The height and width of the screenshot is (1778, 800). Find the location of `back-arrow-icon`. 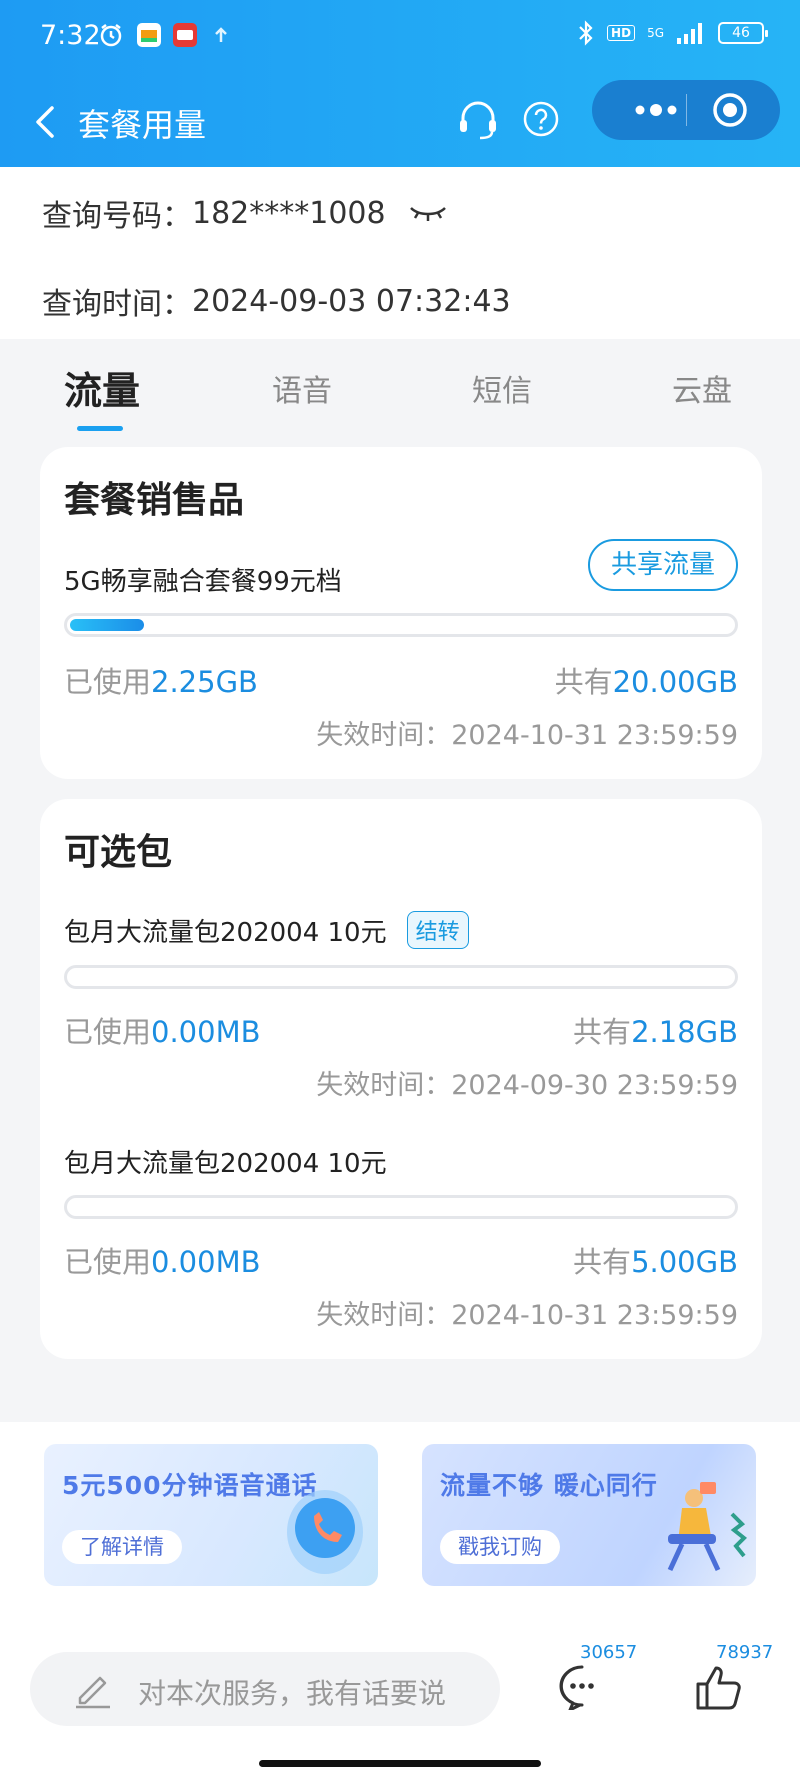

back-arrow-icon is located at coordinates (46, 122).